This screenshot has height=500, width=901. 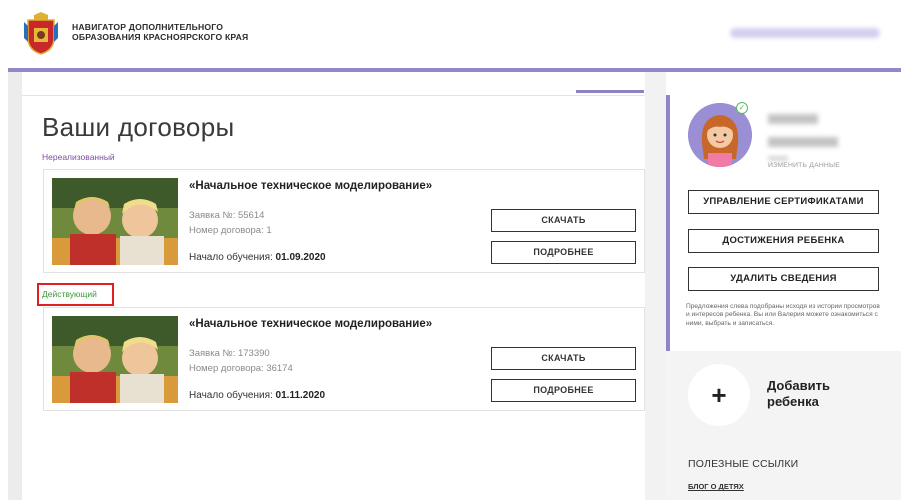 I want to click on page-title: Ваши договоры, so click(x=138, y=127).